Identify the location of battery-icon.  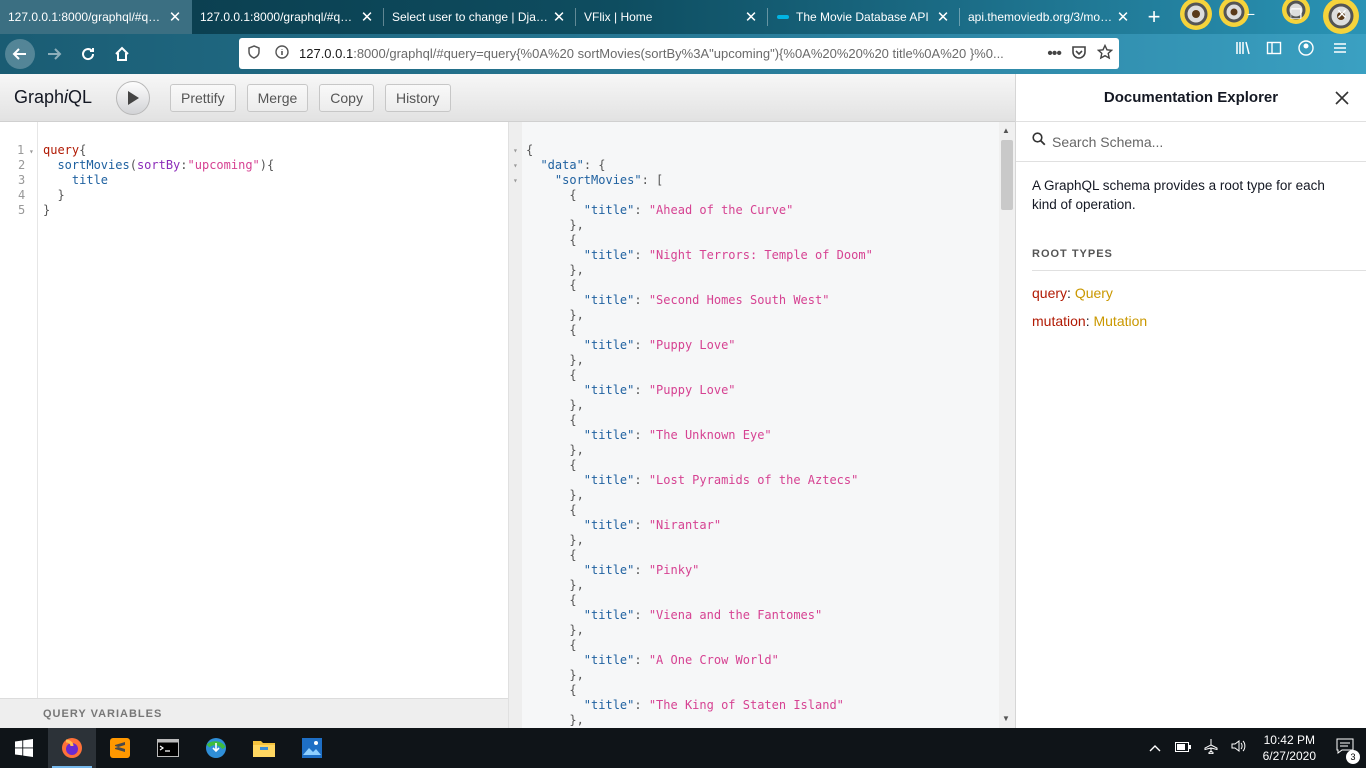
(1182, 748).